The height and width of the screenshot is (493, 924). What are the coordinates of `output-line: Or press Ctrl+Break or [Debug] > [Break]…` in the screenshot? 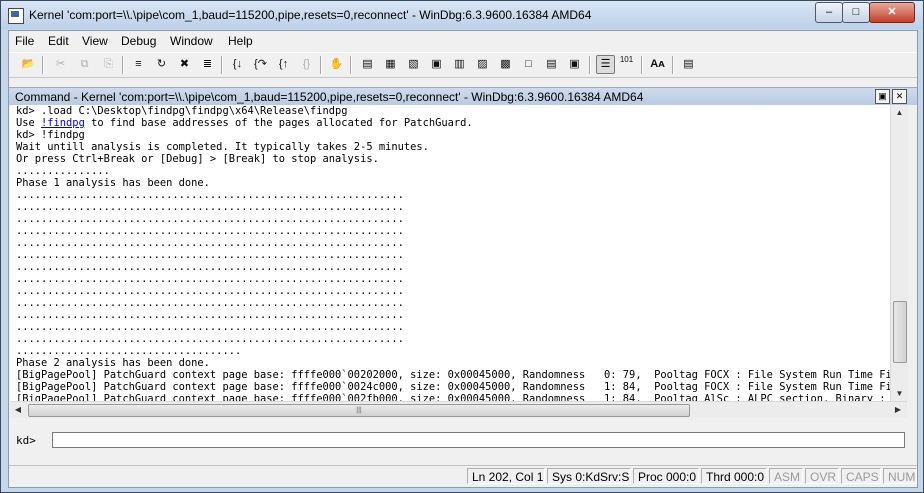 It's located at (197, 159).